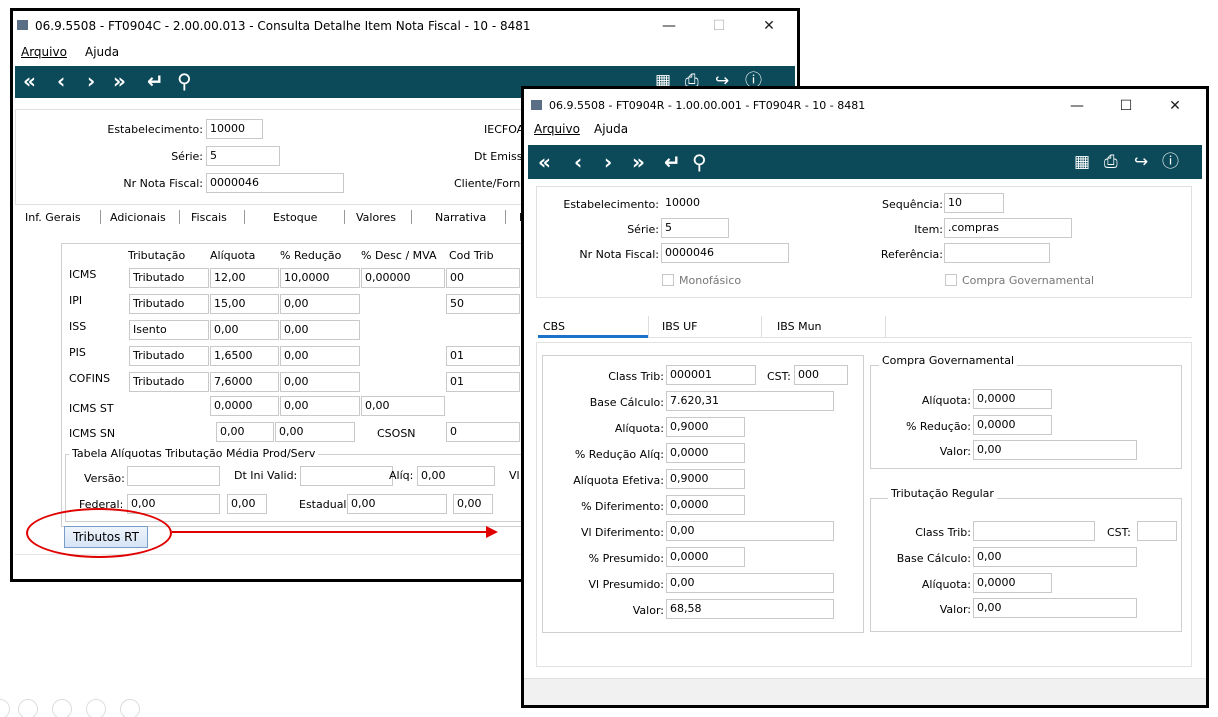 This screenshot has width=1218, height=717. Describe the element at coordinates (5, 708) in the screenshot. I see `viewer-prev-icon` at that location.